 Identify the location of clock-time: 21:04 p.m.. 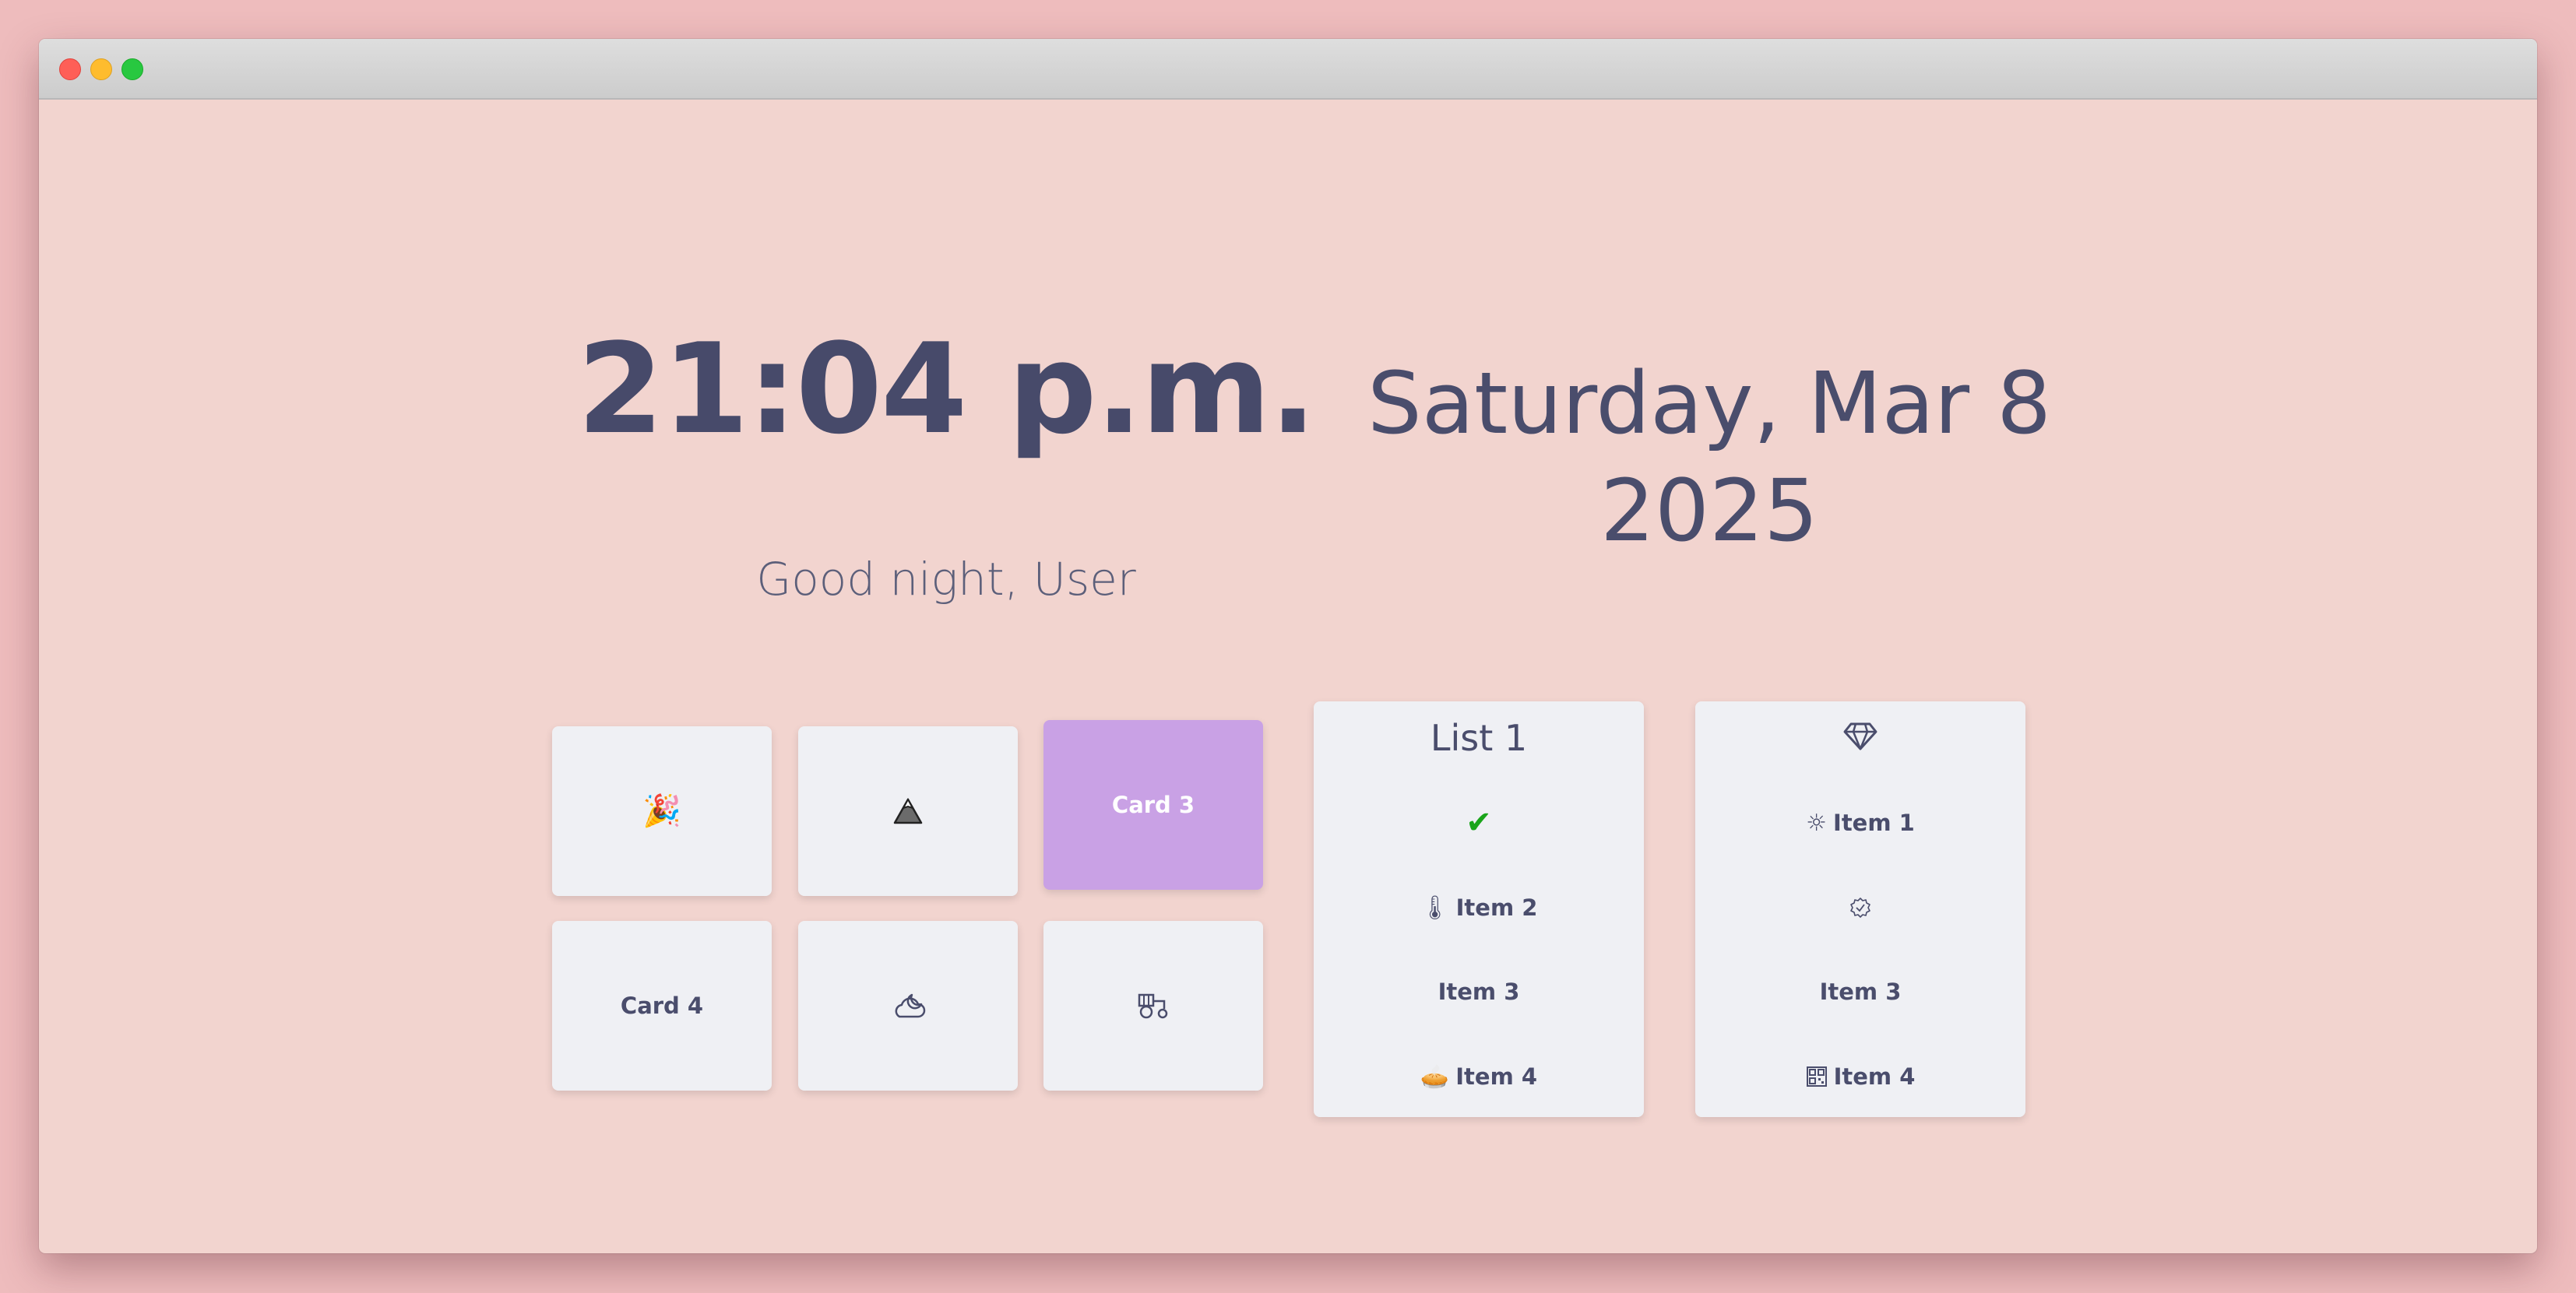
(947, 389).